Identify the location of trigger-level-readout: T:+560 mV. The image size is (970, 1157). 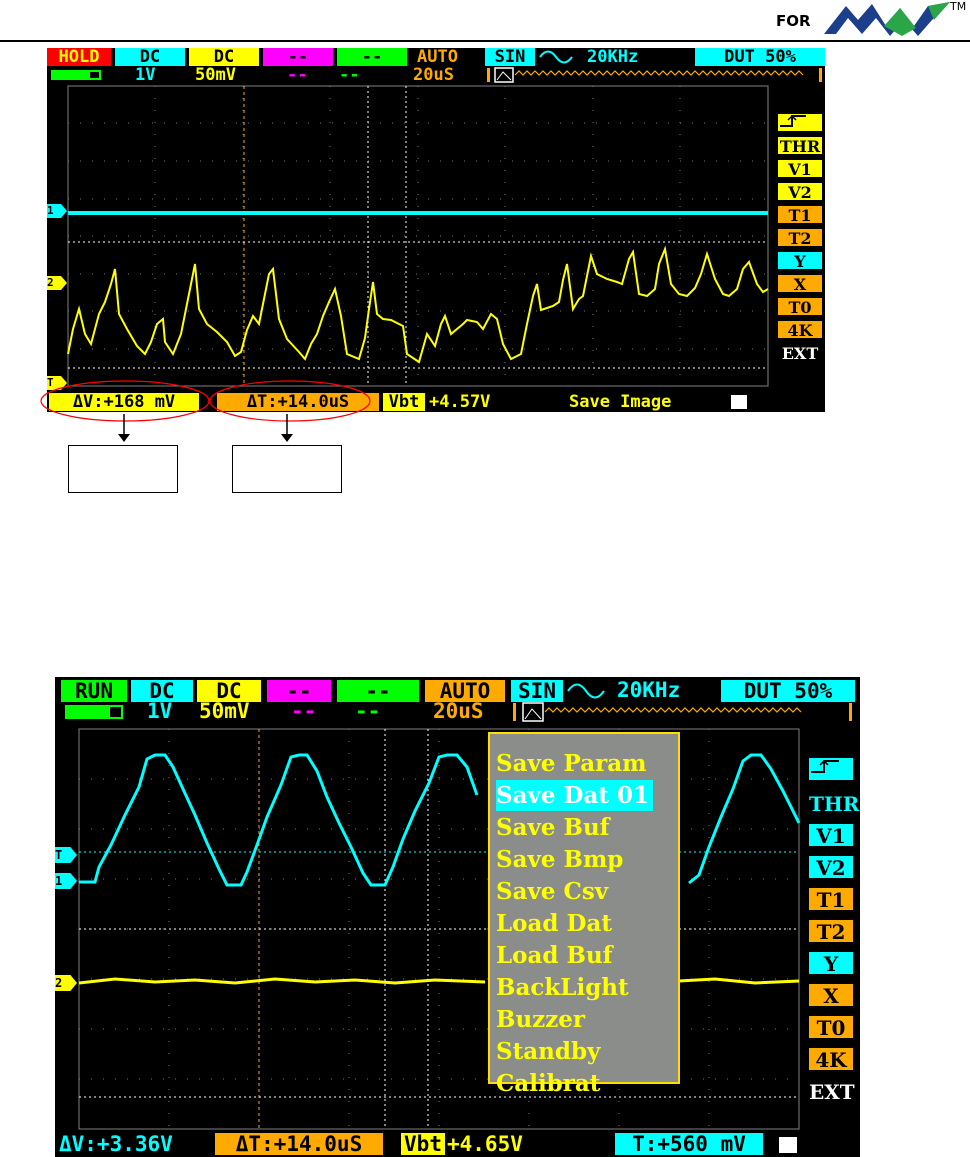
(689, 1144).